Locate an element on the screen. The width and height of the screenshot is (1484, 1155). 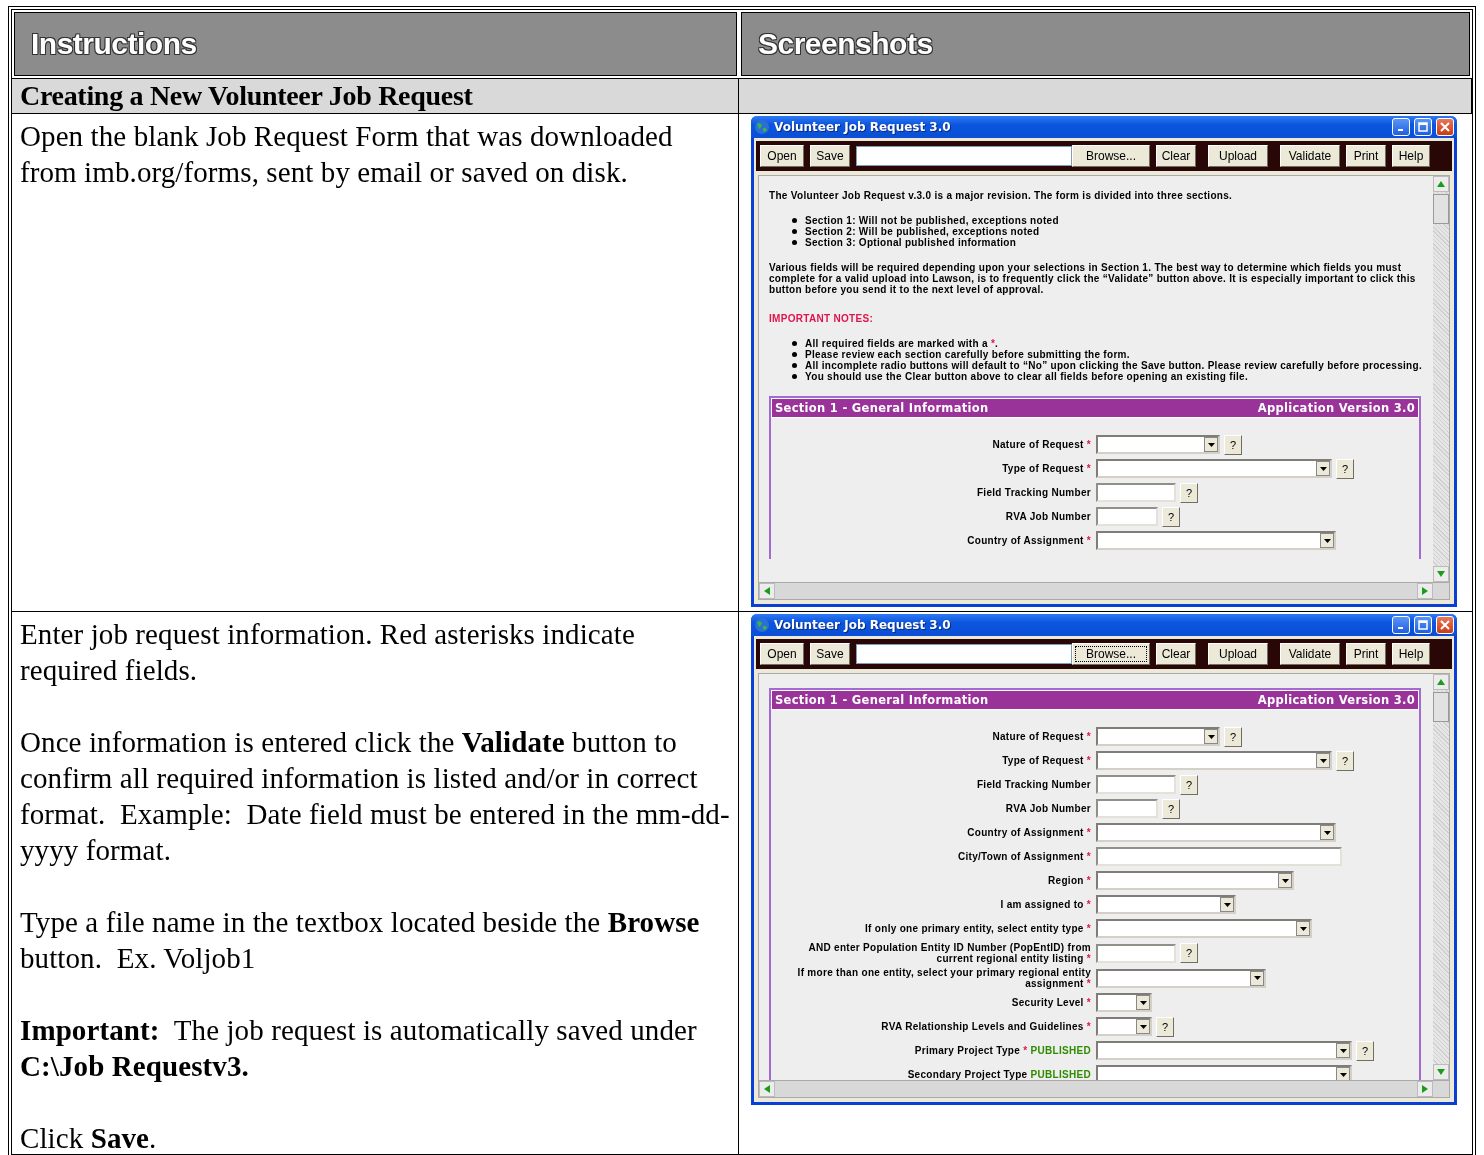
instruction-text: Important: The job request is automatically saved under C:\Job Requestv3. is located at coordinates (359, 1048).